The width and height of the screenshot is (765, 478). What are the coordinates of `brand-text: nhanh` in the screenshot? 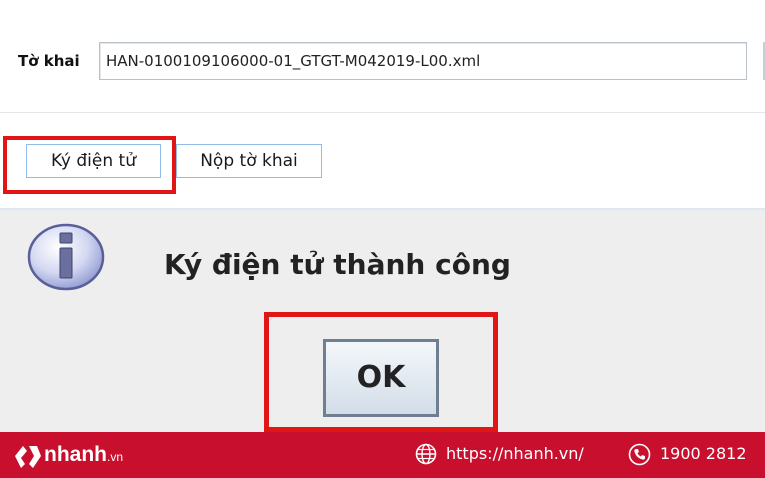 It's located at (75, 454).